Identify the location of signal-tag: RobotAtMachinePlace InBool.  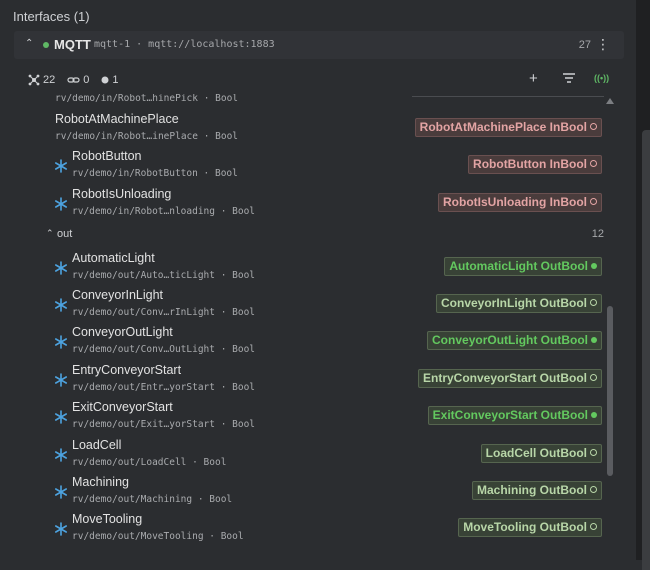
(508, 127).